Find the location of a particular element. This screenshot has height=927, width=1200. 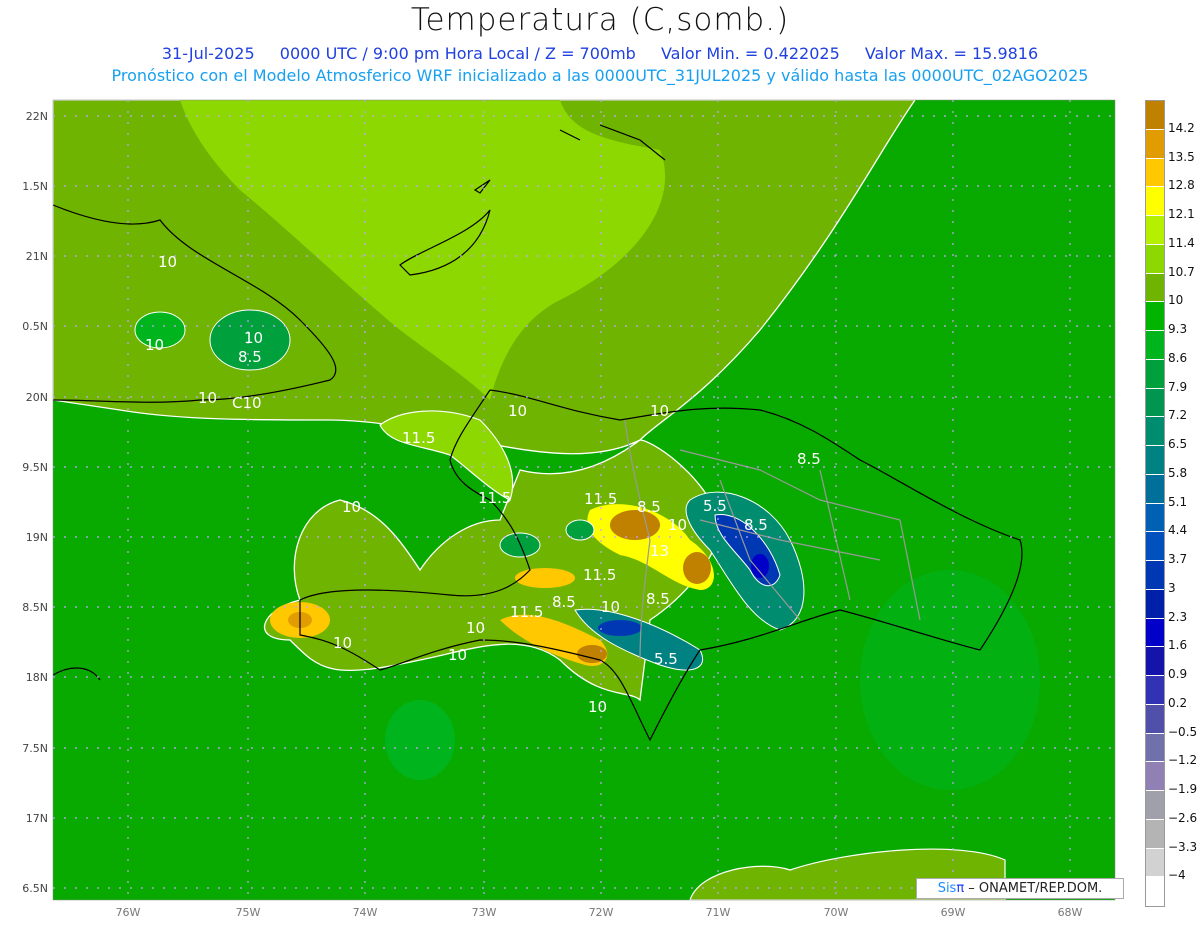

svg-text: 0.5N is located at coordinates (35, 326).